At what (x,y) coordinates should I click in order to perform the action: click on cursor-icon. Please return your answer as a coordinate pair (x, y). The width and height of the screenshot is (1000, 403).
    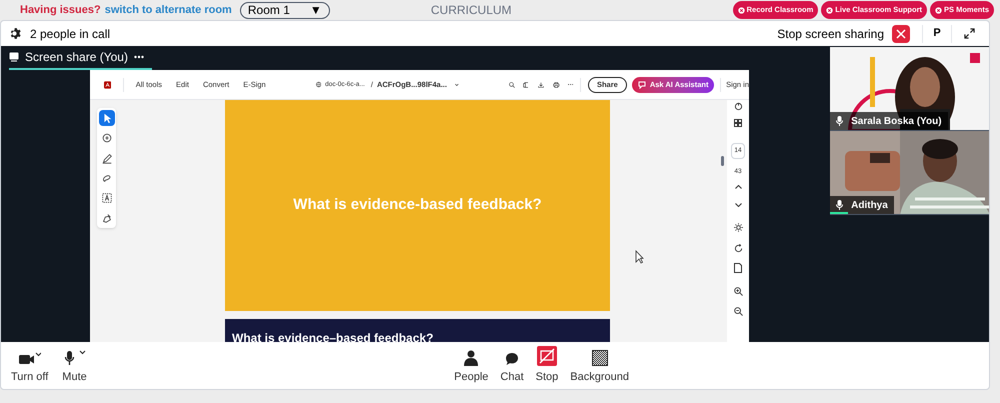
    Looking at the image, I should click on (639, 257).